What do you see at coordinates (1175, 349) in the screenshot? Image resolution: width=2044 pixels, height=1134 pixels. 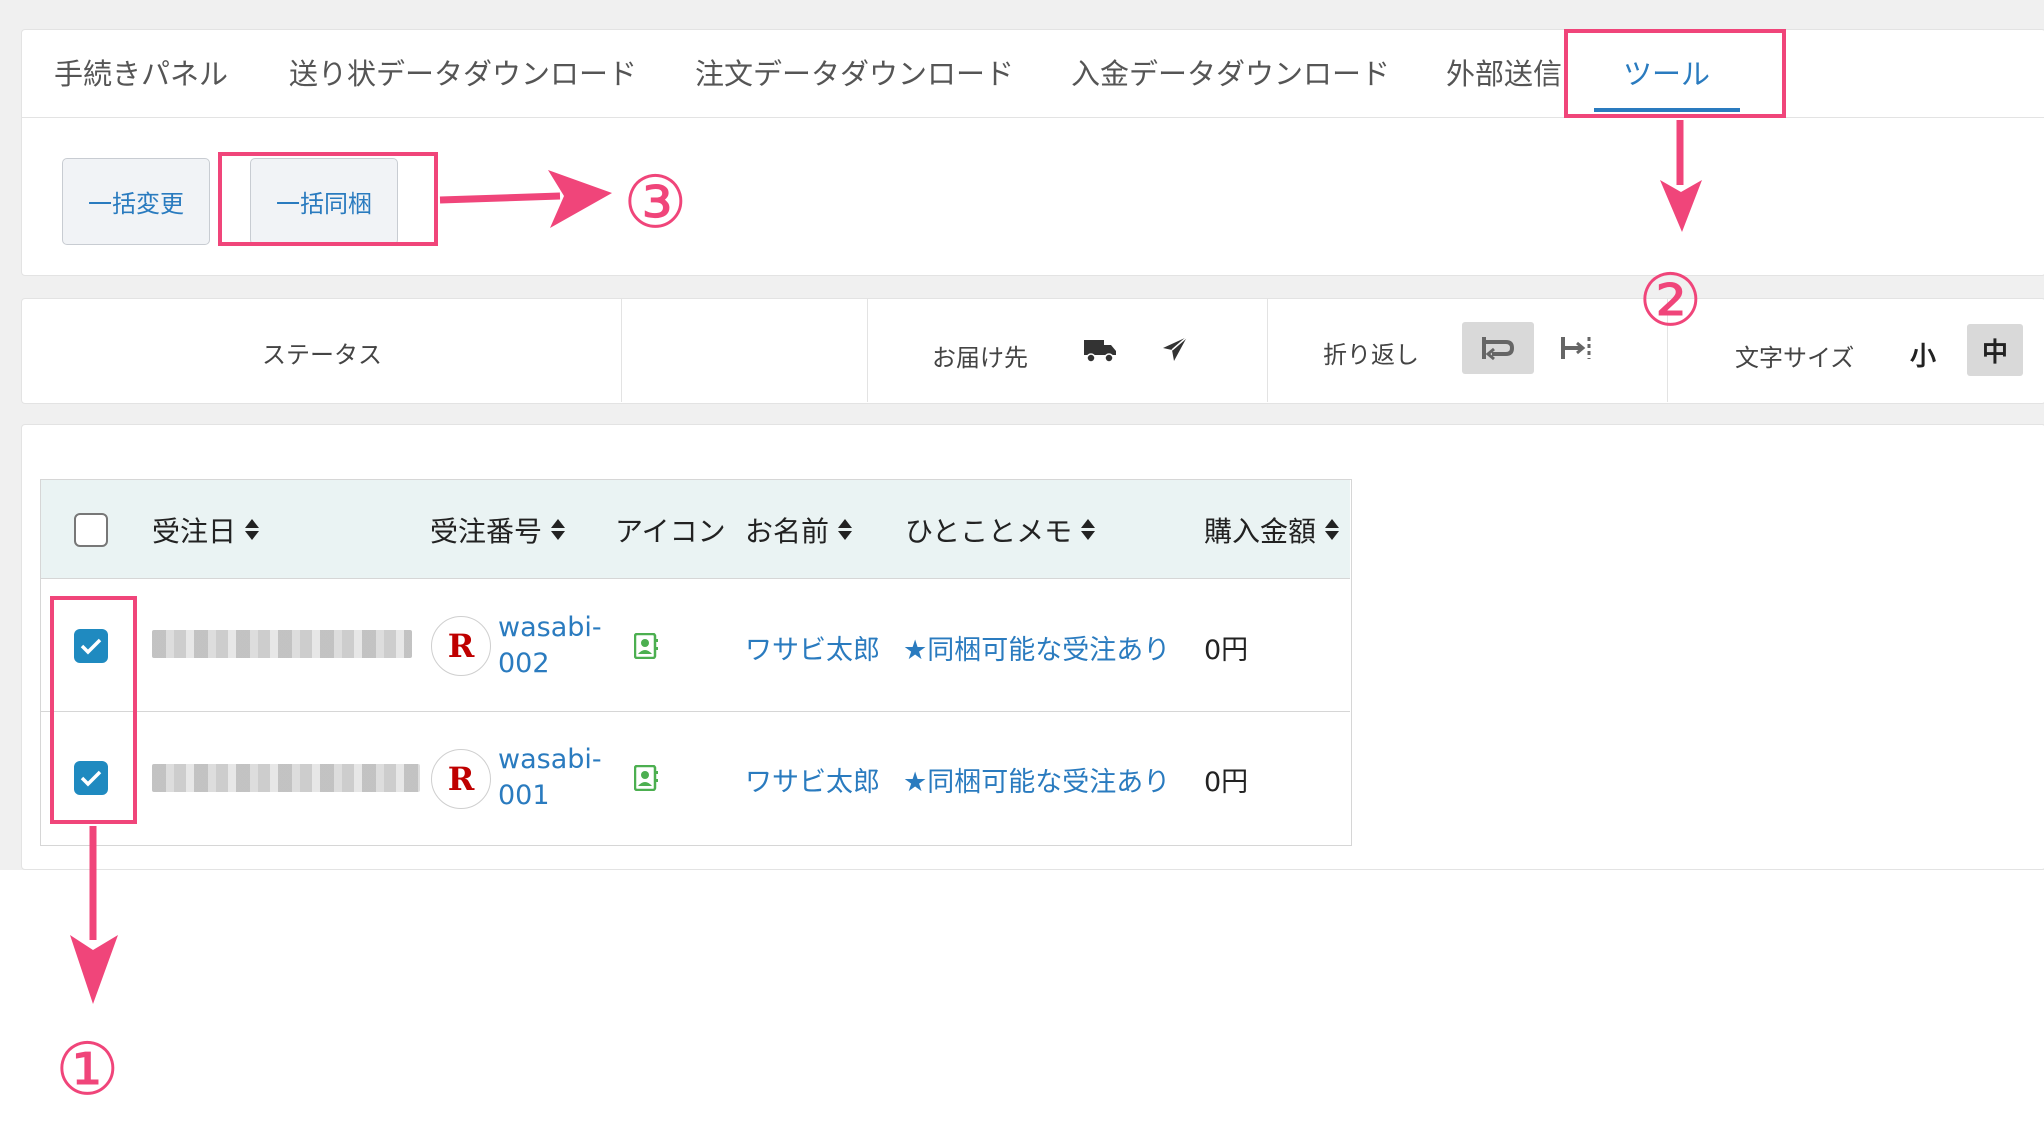 I see `airplane-icon` at bounding box center [1175, 349].